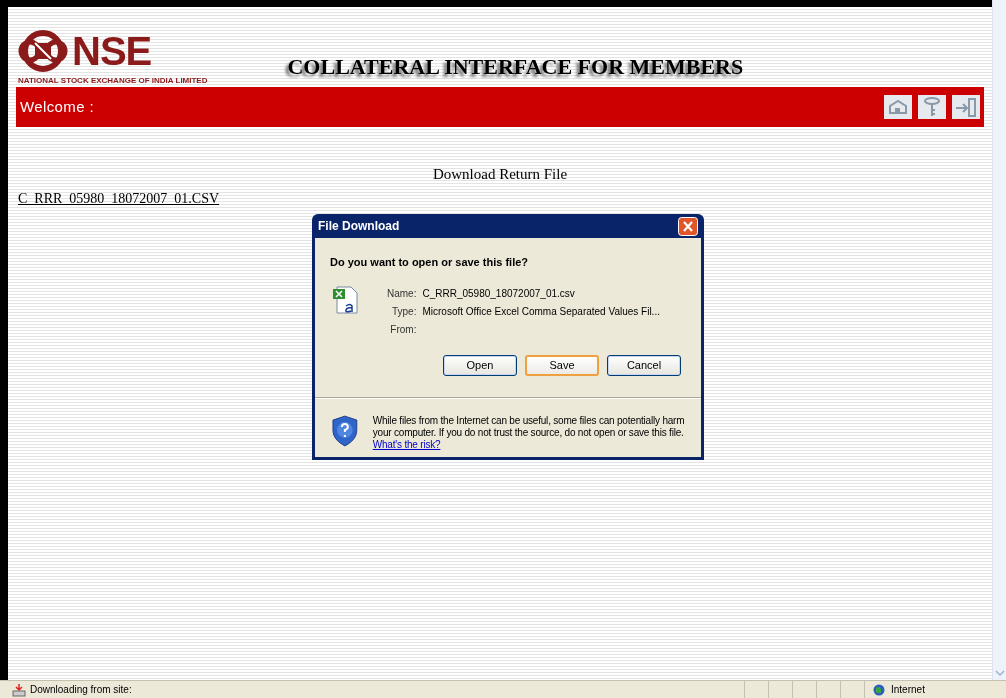 The height and width of the screenshot is (698, 1006). Describe the element at coordinates (403, 329) in the screenshot. I see `field-label: From:` at that location.